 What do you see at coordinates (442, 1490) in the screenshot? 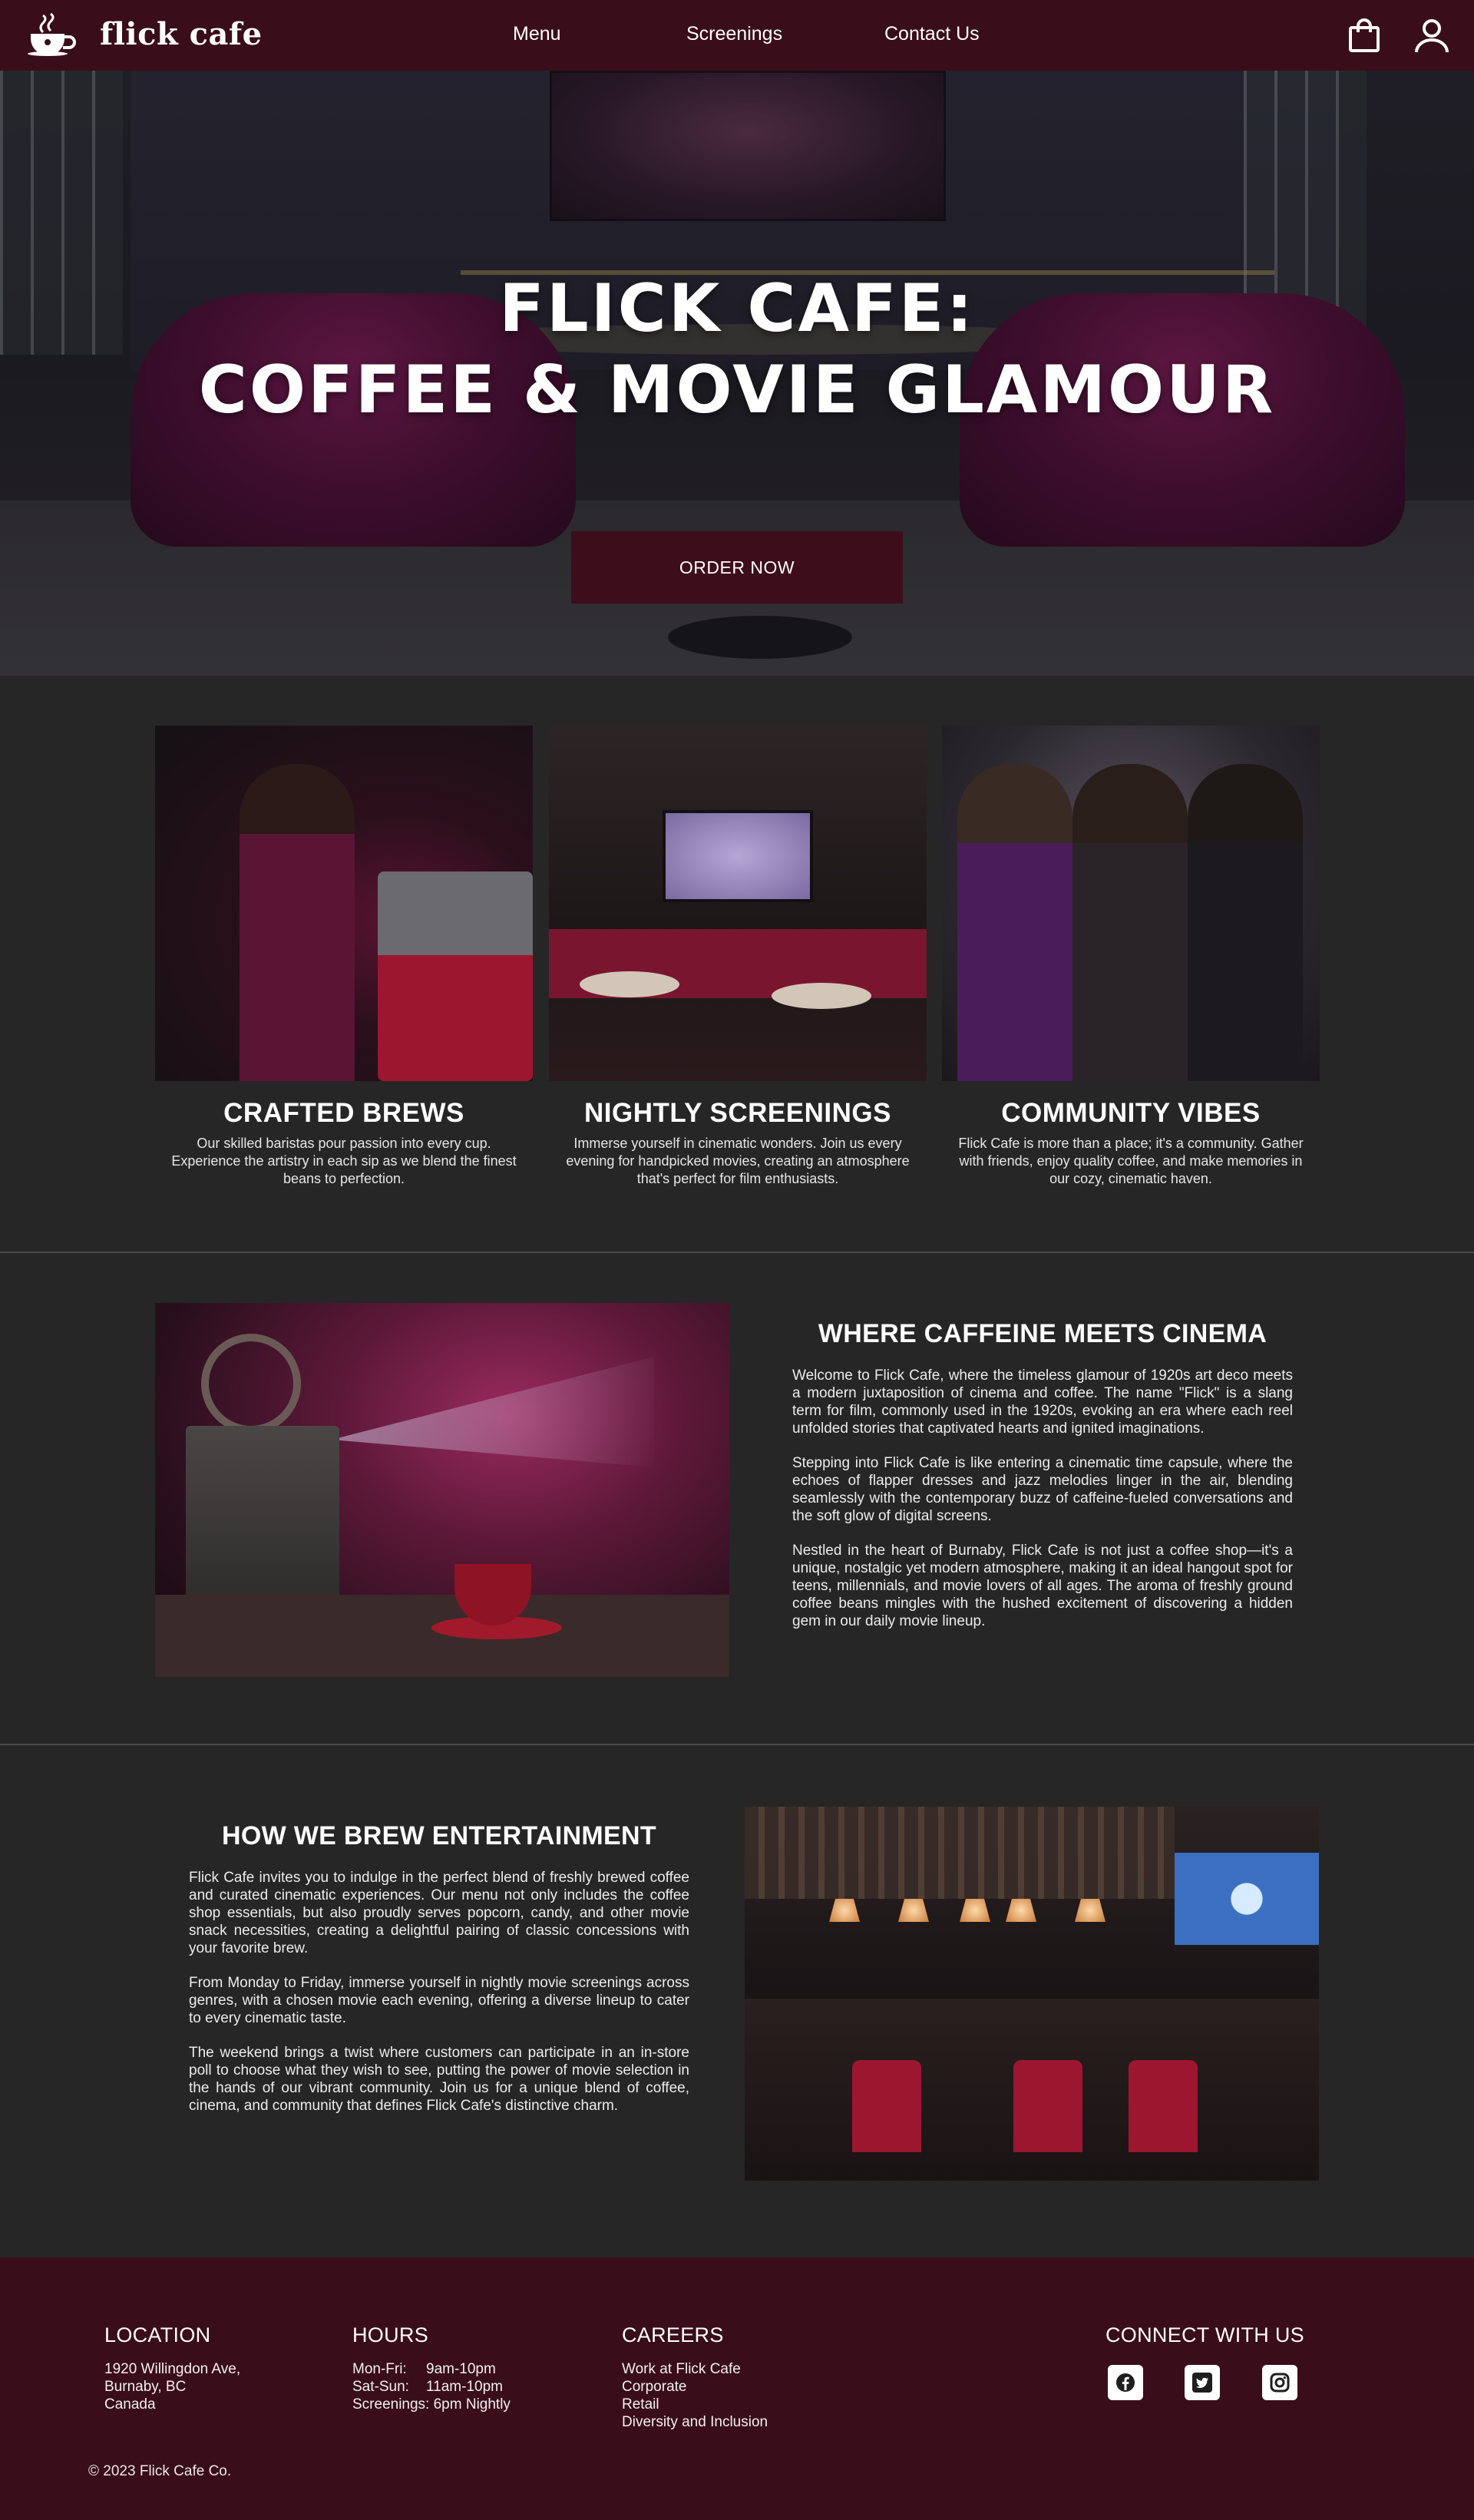
I see `projector-coffee-photo` at bounding box center [442, 1490].